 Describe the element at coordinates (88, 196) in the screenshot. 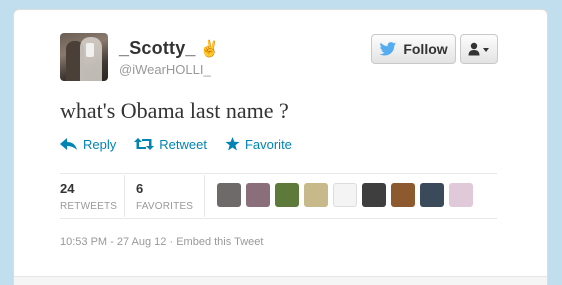

I see `retweets-stat: 24 RETWEETS` at that location.